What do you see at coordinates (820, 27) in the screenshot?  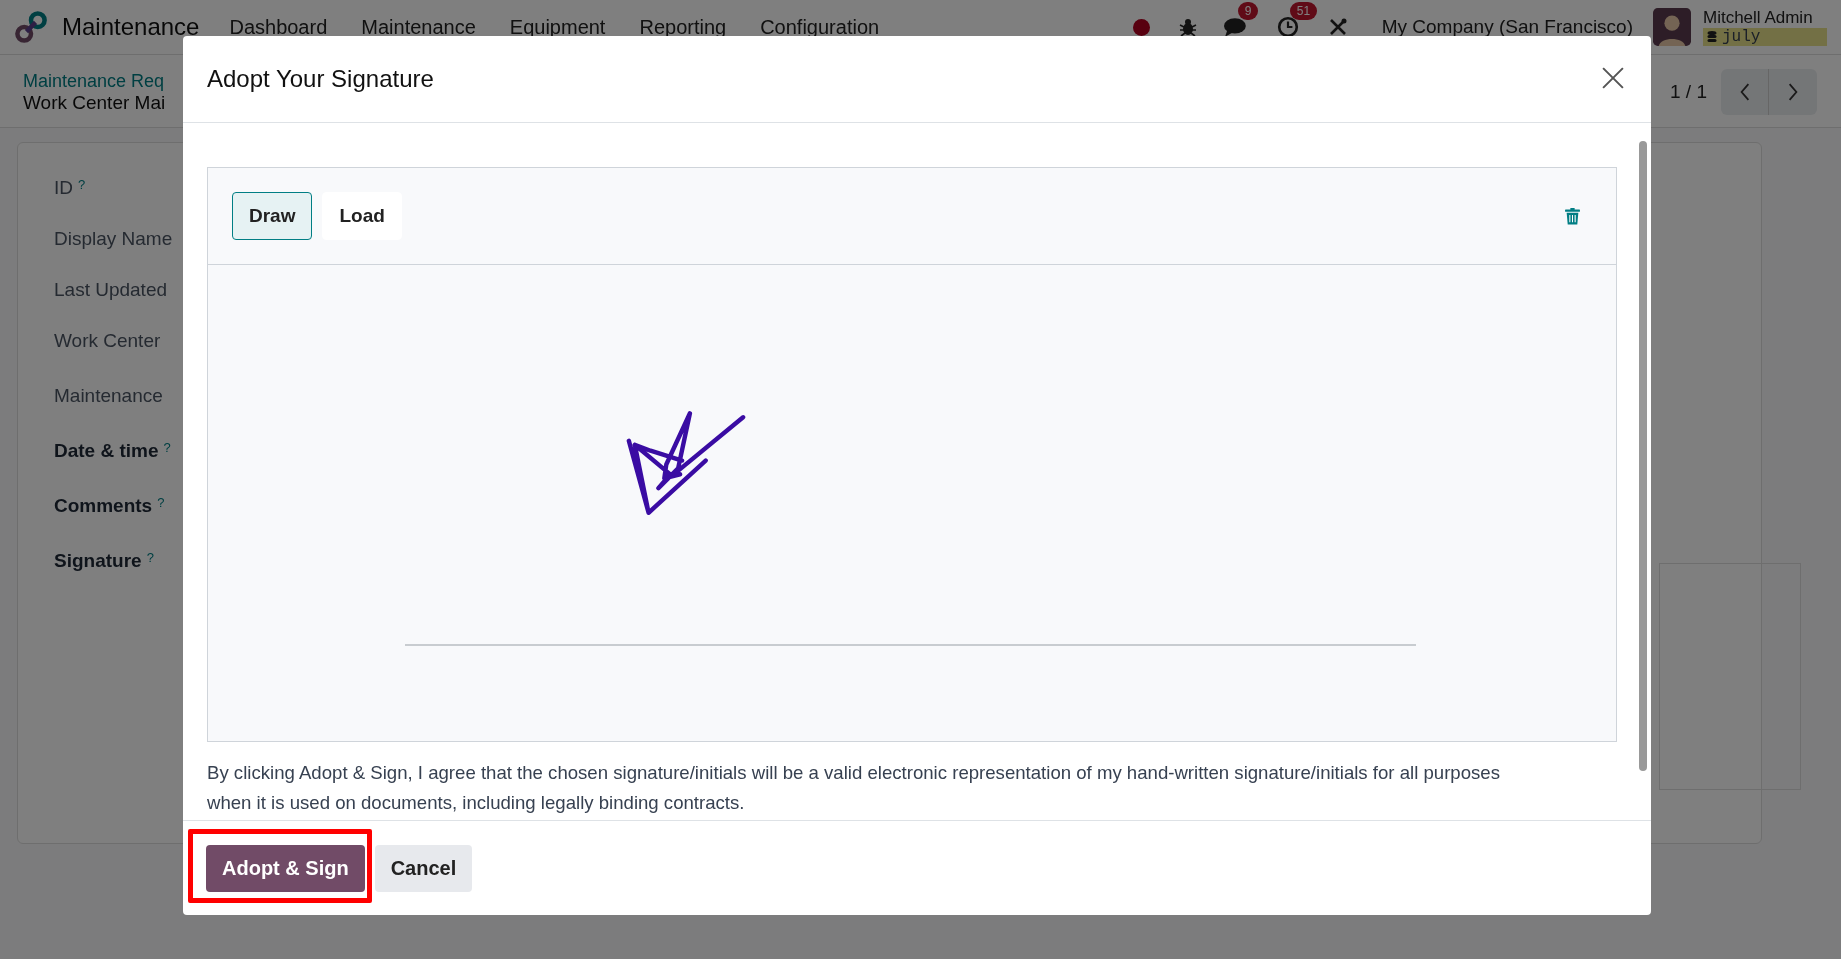 I see `menu-item: Configuration` at bounding box center [820, 27].